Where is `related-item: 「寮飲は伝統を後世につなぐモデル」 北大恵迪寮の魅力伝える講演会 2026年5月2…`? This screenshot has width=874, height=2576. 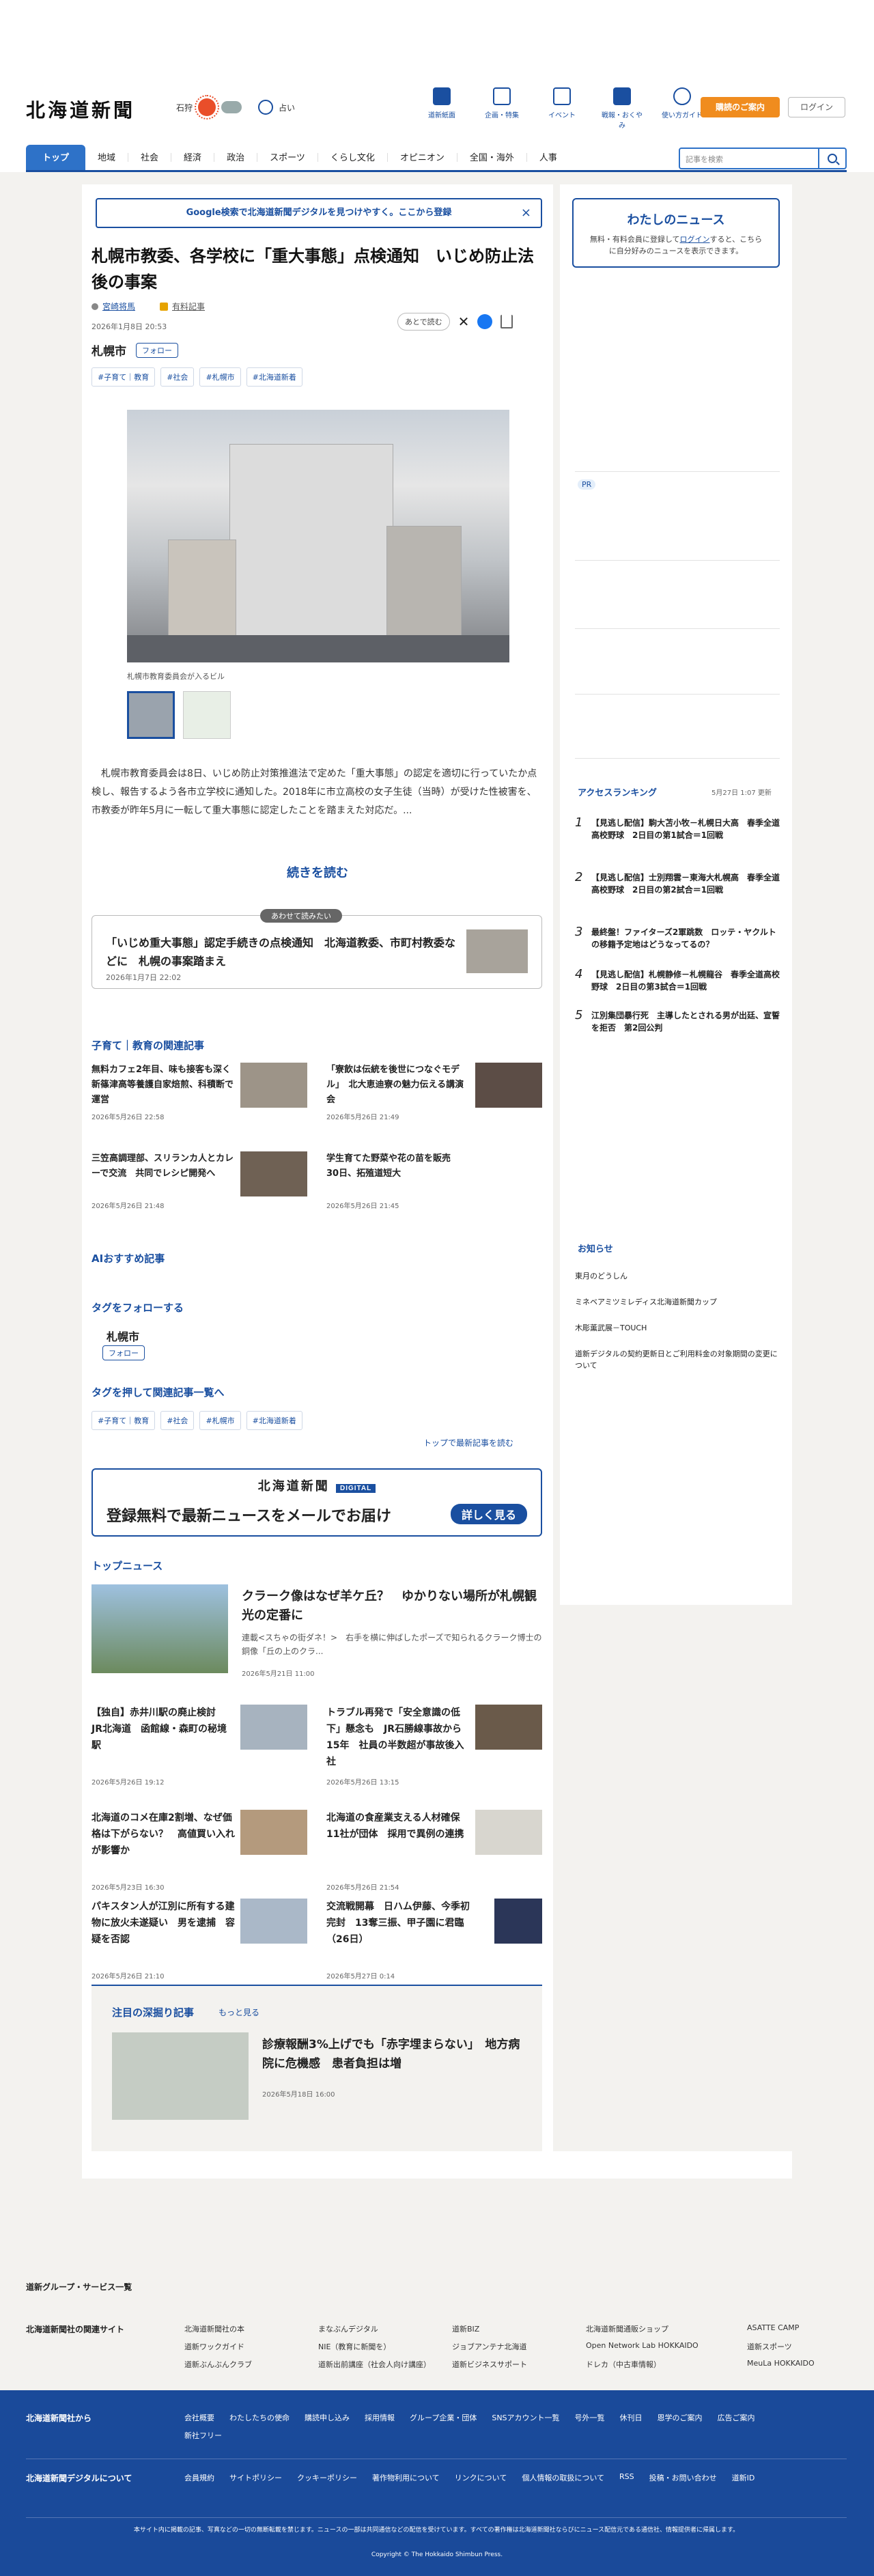
related-item: 「寮飲は伝統を後世につなぐモデル」 北大恵迪寮の魅力伝える講演会 2026年5月2… is located at coordinates (434, 1097).